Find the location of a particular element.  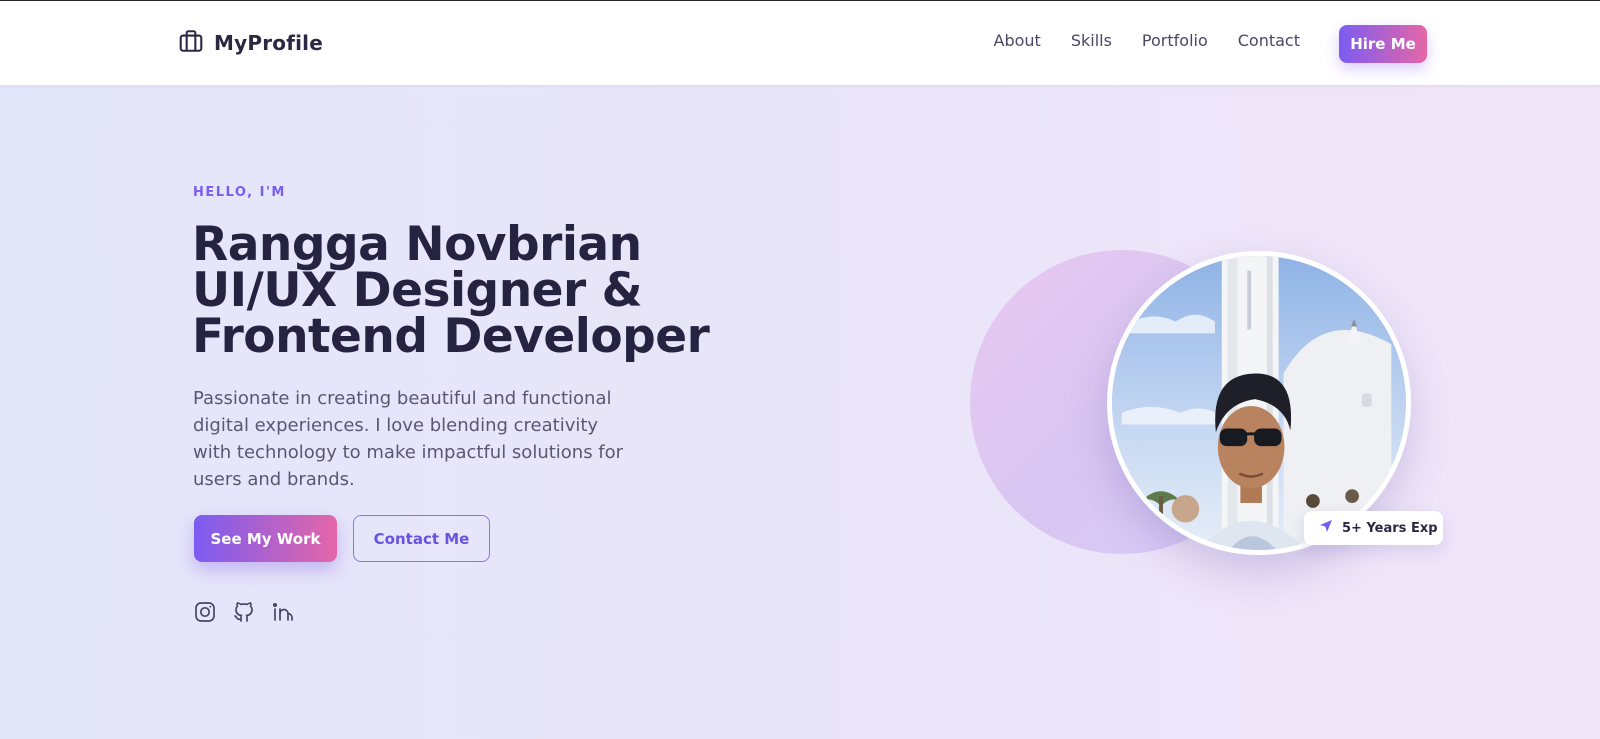

hire-me-button: Hire Me is located at coordinates (1383, 44).